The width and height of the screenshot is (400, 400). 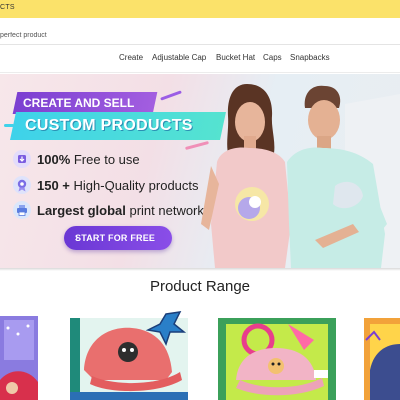 What do you see at coordinates (22, 159) in the screenshot?
I see `download-icon` at bounding box center [22, 159].